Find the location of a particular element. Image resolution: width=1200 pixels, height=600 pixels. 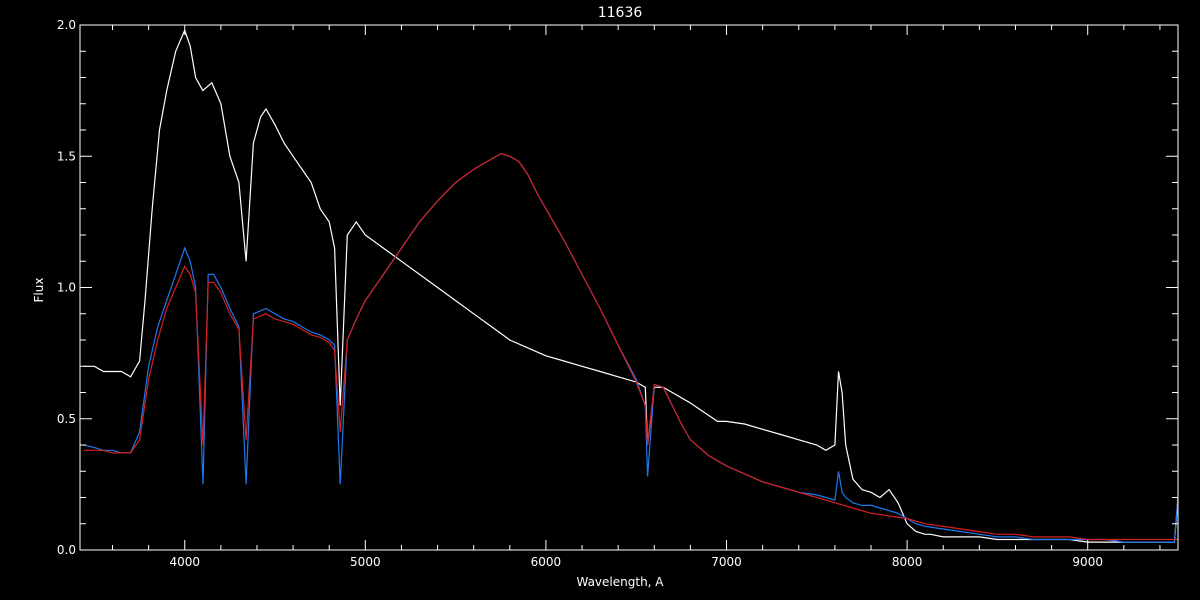

x-tick-label: 8000 is located at coordinates (907, 562).